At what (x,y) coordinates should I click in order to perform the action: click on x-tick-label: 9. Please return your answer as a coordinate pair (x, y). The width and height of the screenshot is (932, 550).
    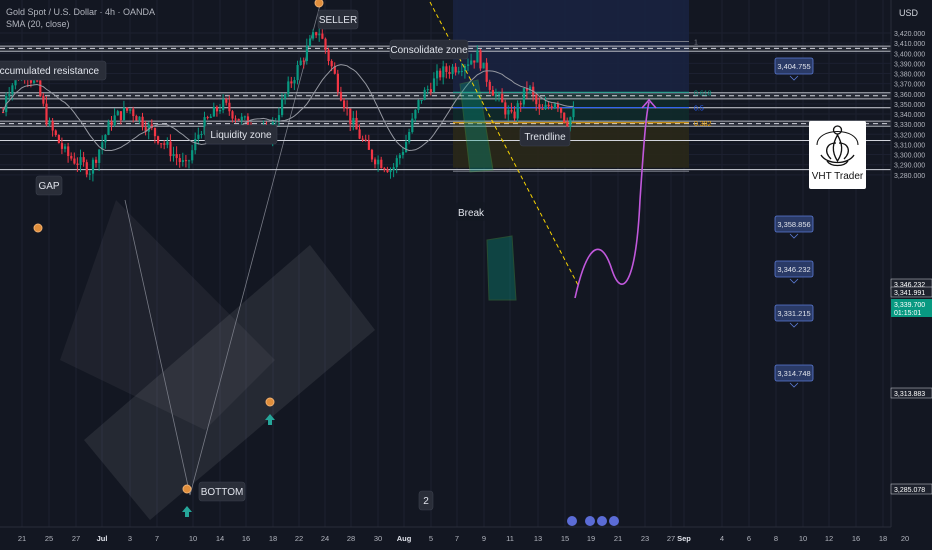
    Looking at the image, I should click on (484, 538).